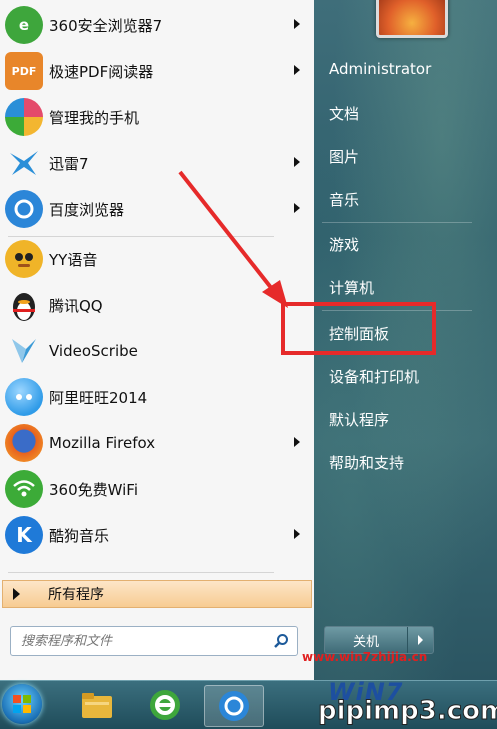  I want to click on kugou-music-icon: K, so click(24, 535).